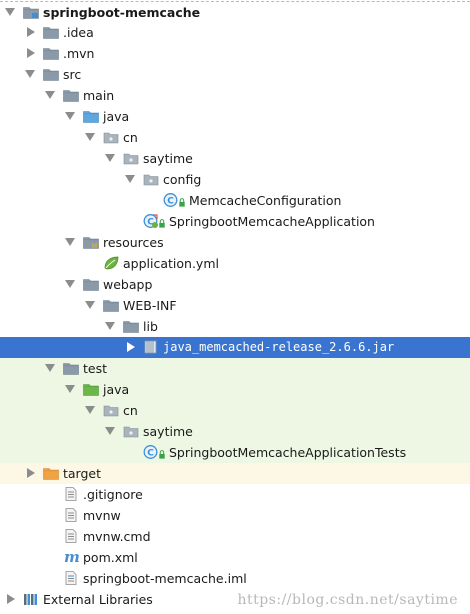  What do you see at coordinates (235, 74) in the screenshot?
I see `tree-node: src` at bounding box center [235, 74].